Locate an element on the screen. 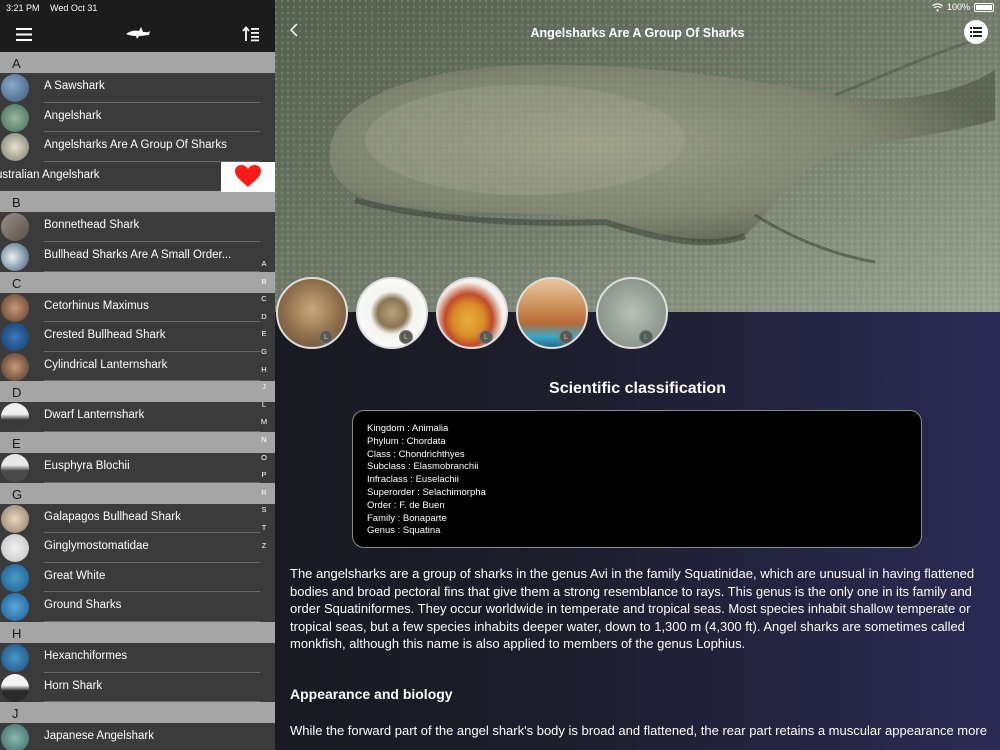  index-letter-b: B is located at coordinates (264, 282).